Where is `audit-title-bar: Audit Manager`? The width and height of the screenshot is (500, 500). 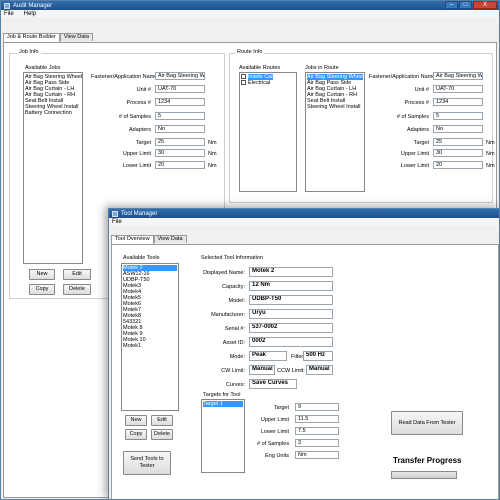
audit-title-bar: Audit Manager is located at coordinates (250, 5).